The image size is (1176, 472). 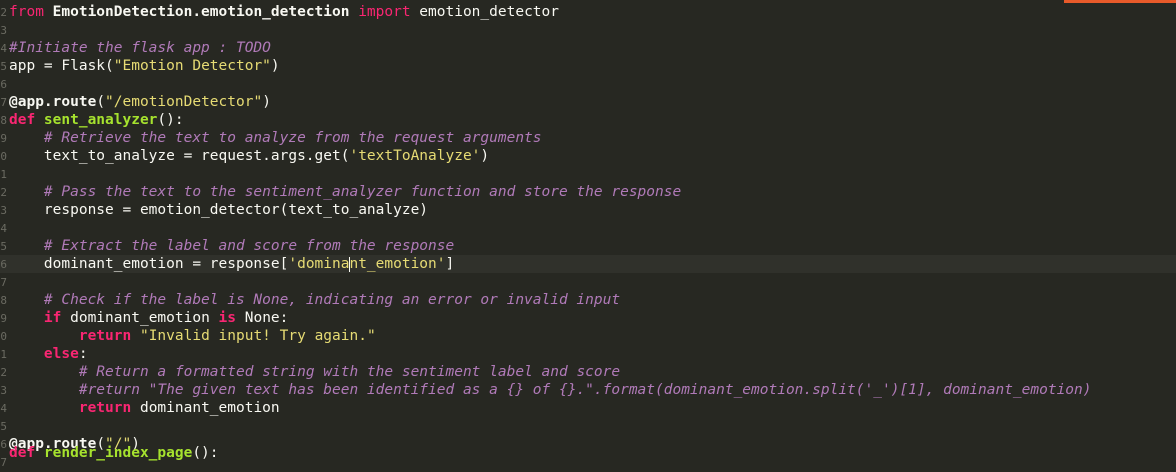 I want to click on code-text: #Initiate the flask app : TODO, so click(x=140, y=48).